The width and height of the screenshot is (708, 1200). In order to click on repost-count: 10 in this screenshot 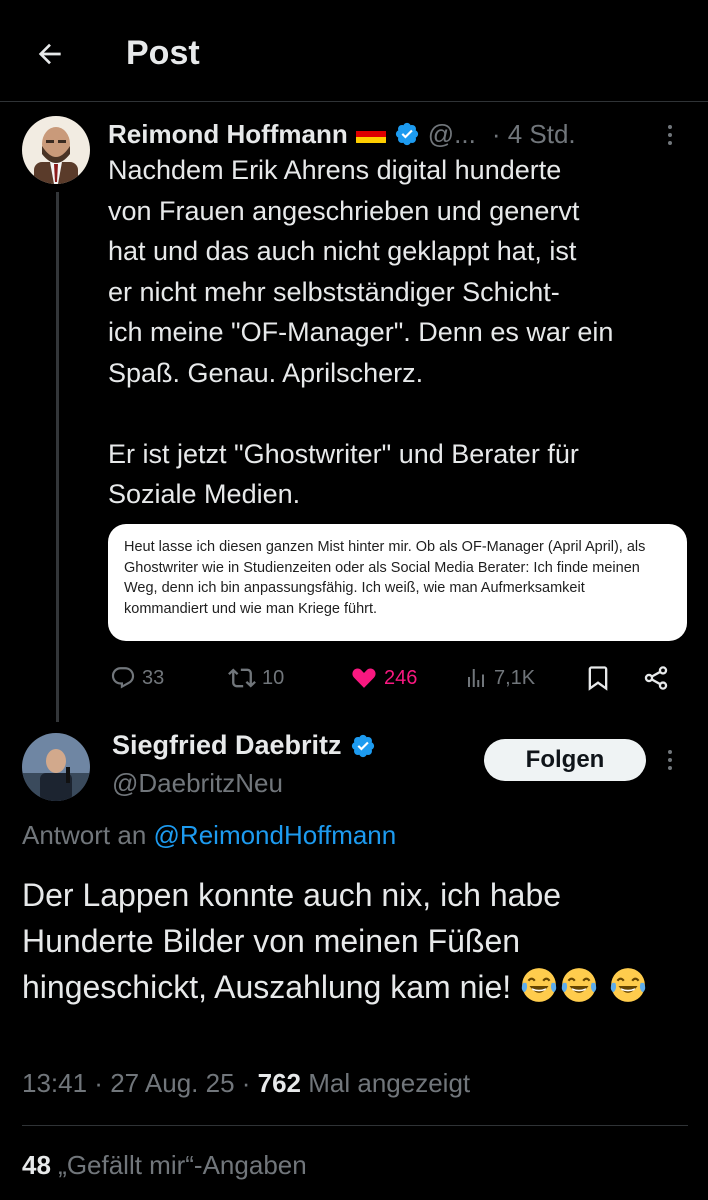, I will do `click(273, 677)`.